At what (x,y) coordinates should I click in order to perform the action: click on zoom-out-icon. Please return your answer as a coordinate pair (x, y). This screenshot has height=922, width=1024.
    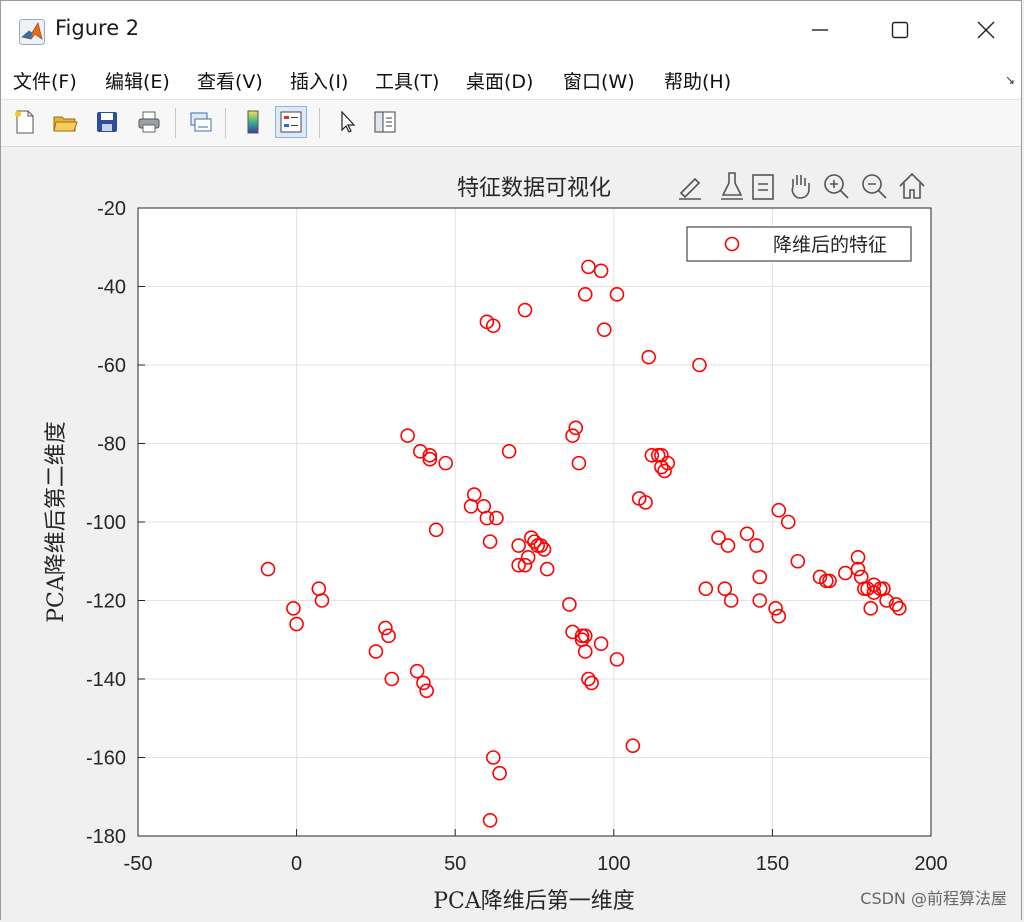
    Looking at the image, I should click on (874, 186).